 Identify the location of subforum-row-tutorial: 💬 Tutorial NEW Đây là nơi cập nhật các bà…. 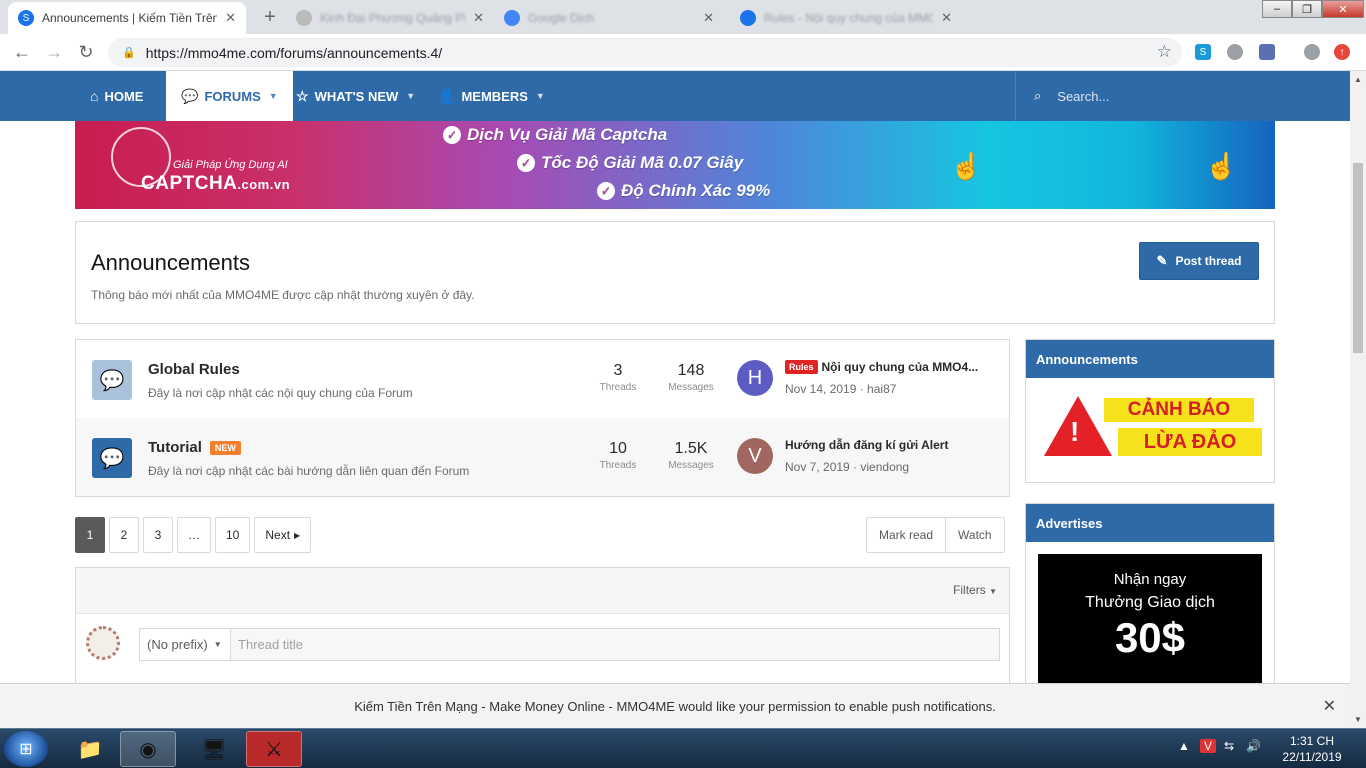
(542, 457).